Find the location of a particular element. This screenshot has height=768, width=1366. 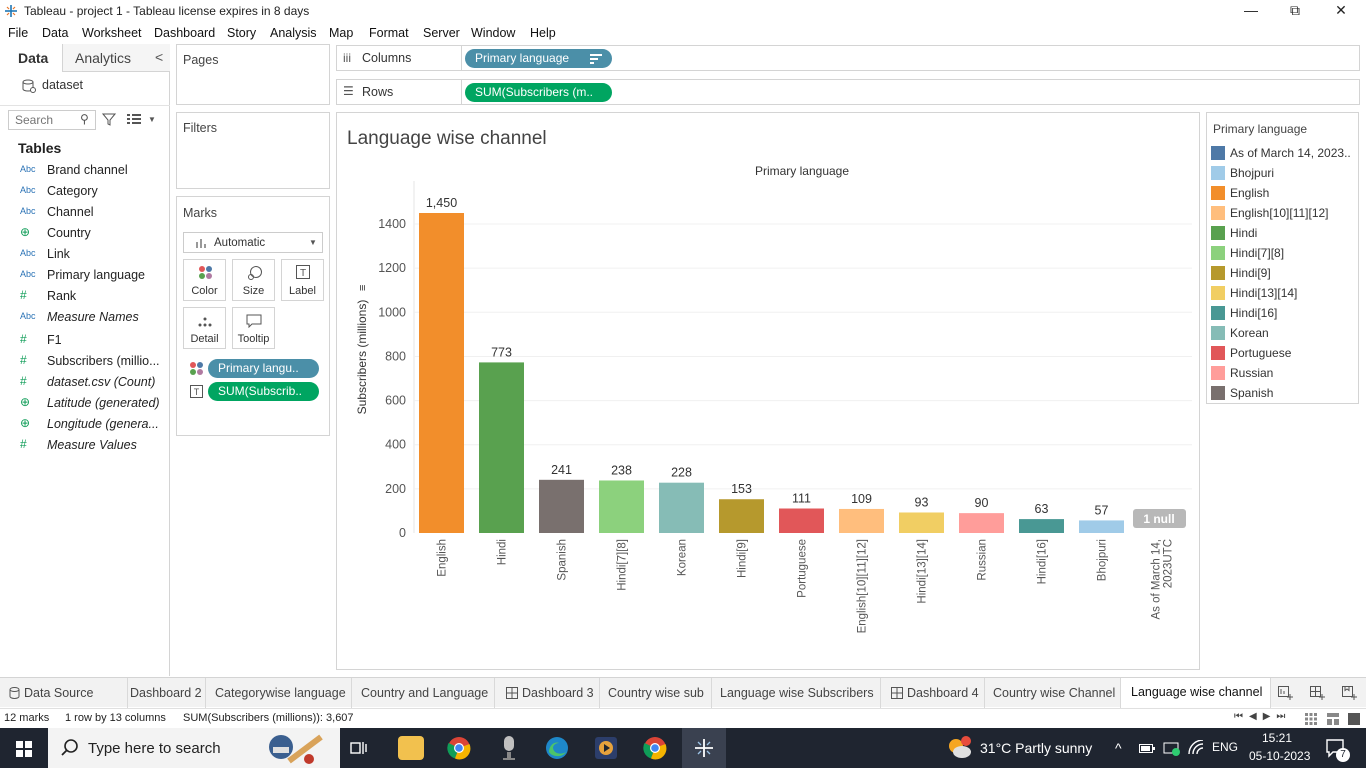

new-dashboard-icon is located at coordinates (1317, 693).